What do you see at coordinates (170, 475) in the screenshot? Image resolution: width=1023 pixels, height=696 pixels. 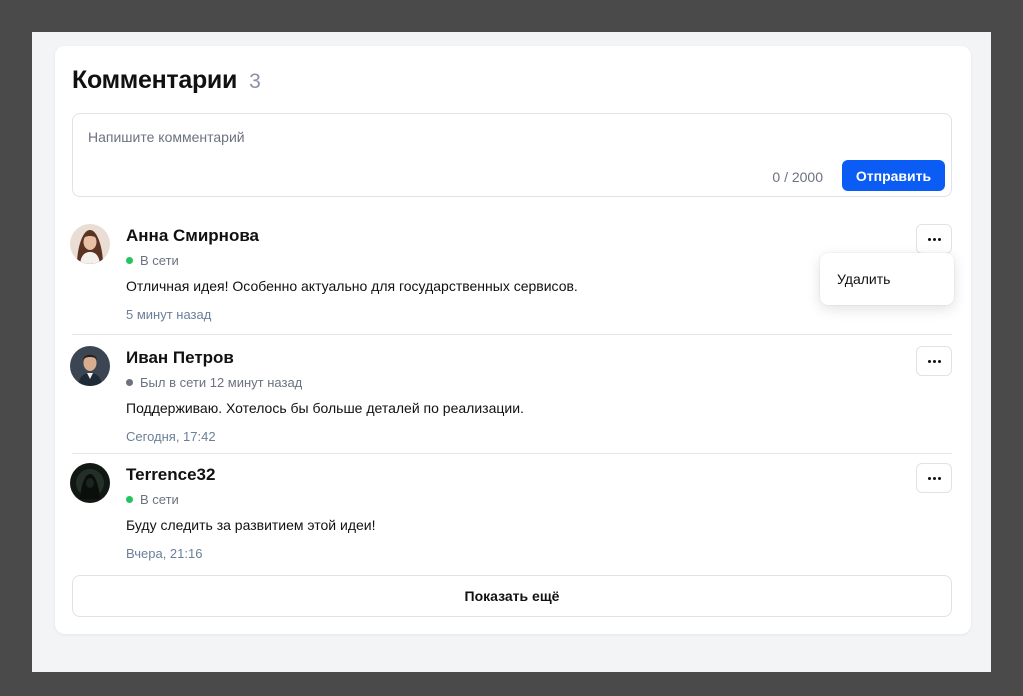 I see `author-name: Terrence32` at bounding box center [170, 475].